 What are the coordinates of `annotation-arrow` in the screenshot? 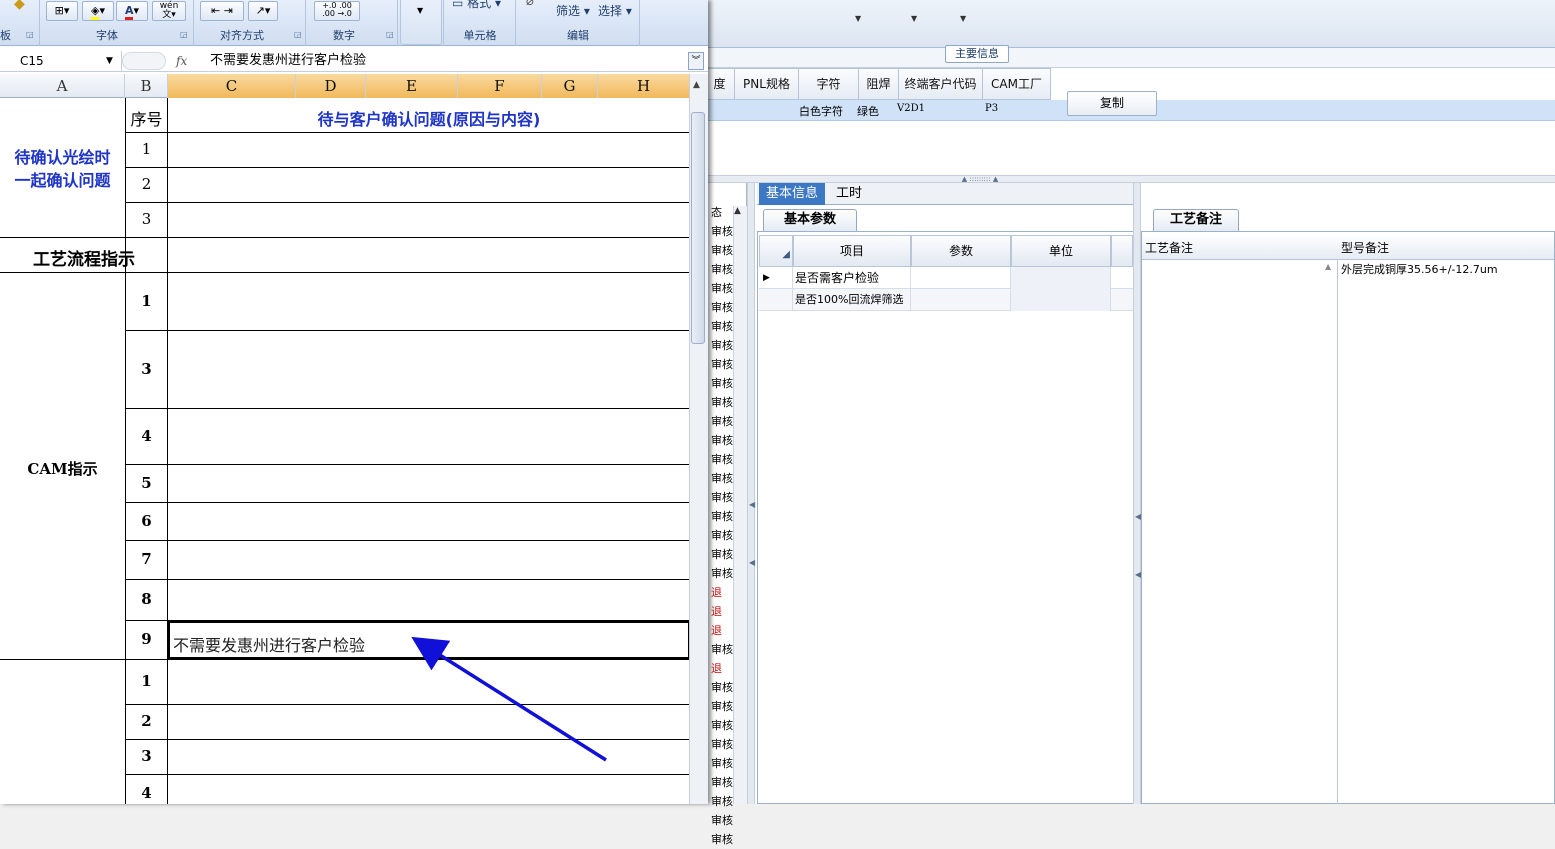 It's located at (509, 699).